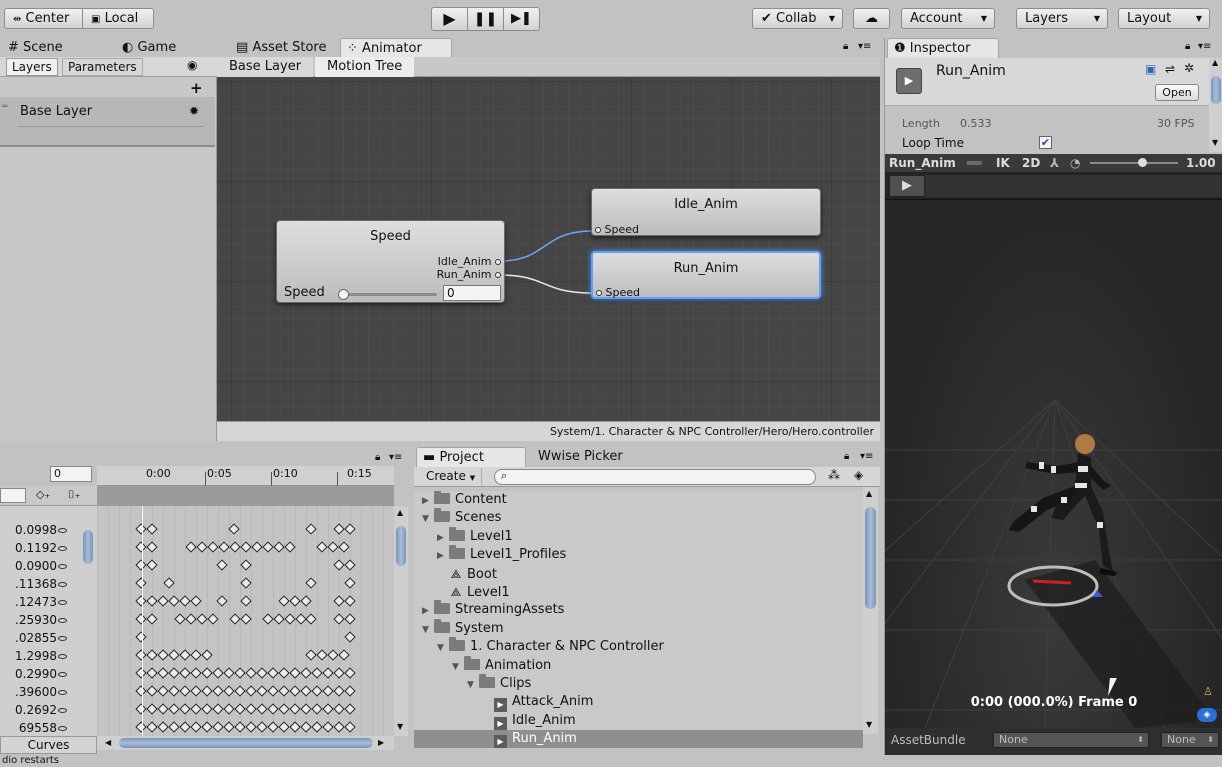 The width and height of the screenshot is (1222, 767). Describe the element at coordinates (869, 493) in the screenshot. I see `scroll-up-icon: ▲` at that location.